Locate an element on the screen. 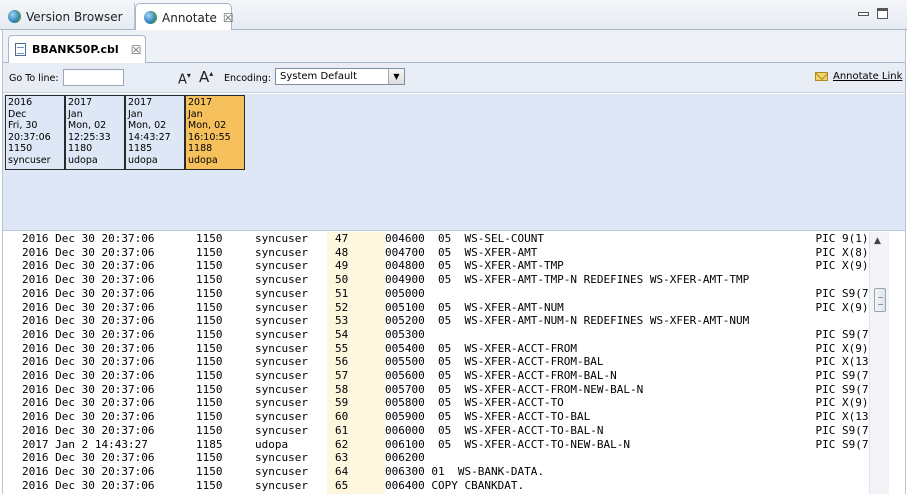  row-line-number: 49 is located at coordinates (342, 266).